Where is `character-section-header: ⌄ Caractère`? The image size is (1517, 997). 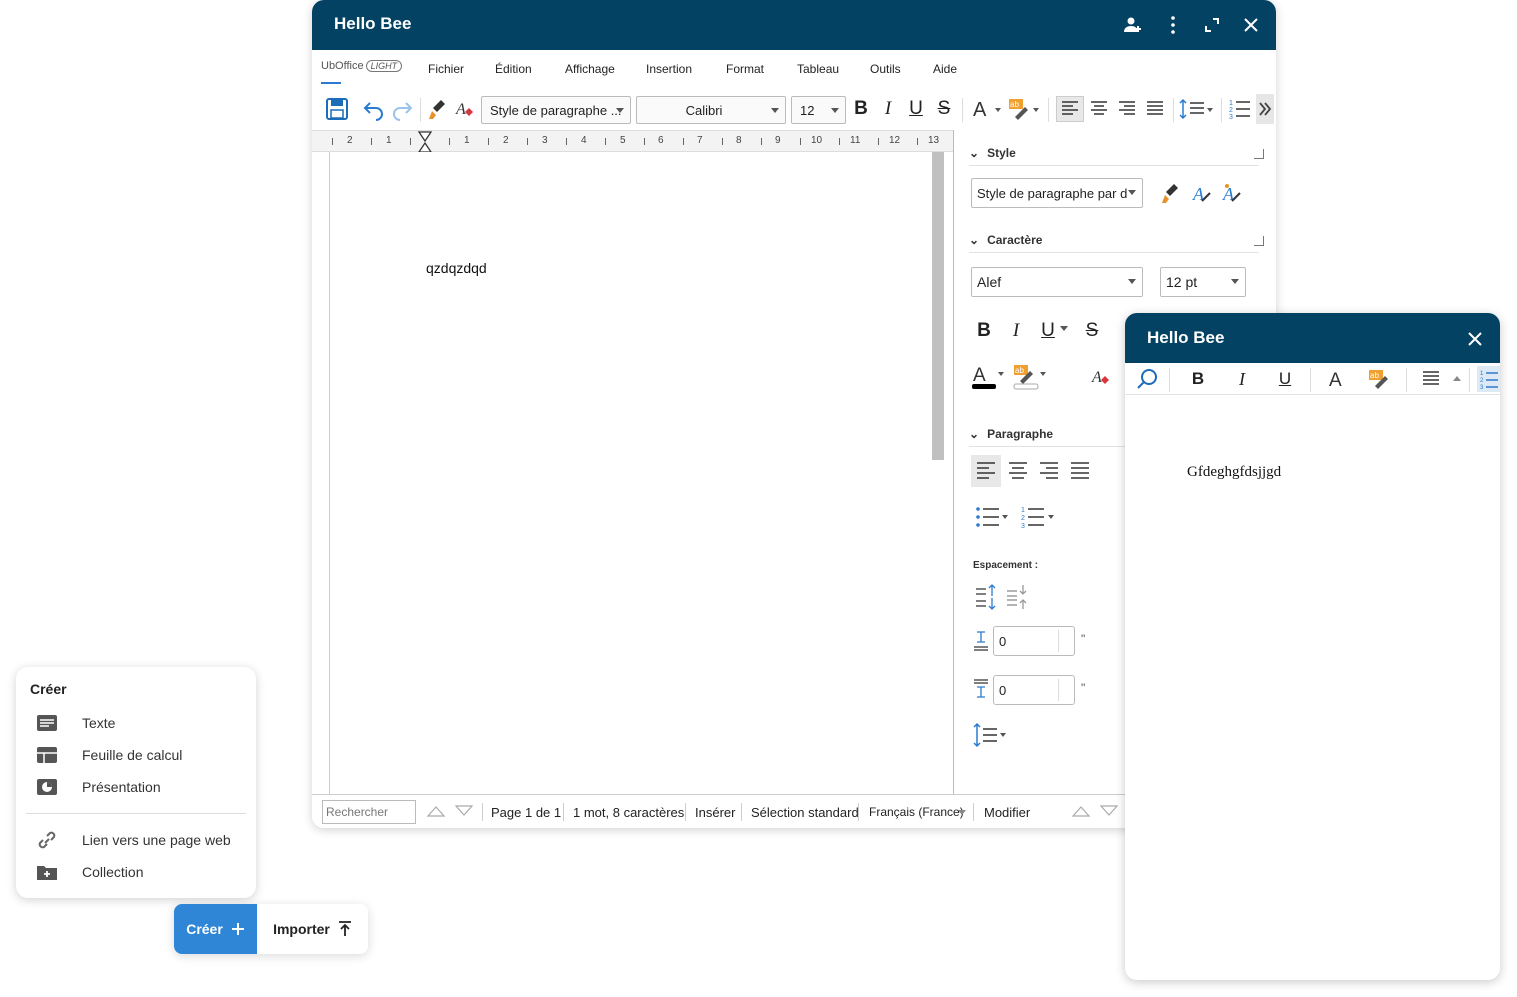
character-section-header: ⌄ Caractère is located at coordinates (1005, 240).